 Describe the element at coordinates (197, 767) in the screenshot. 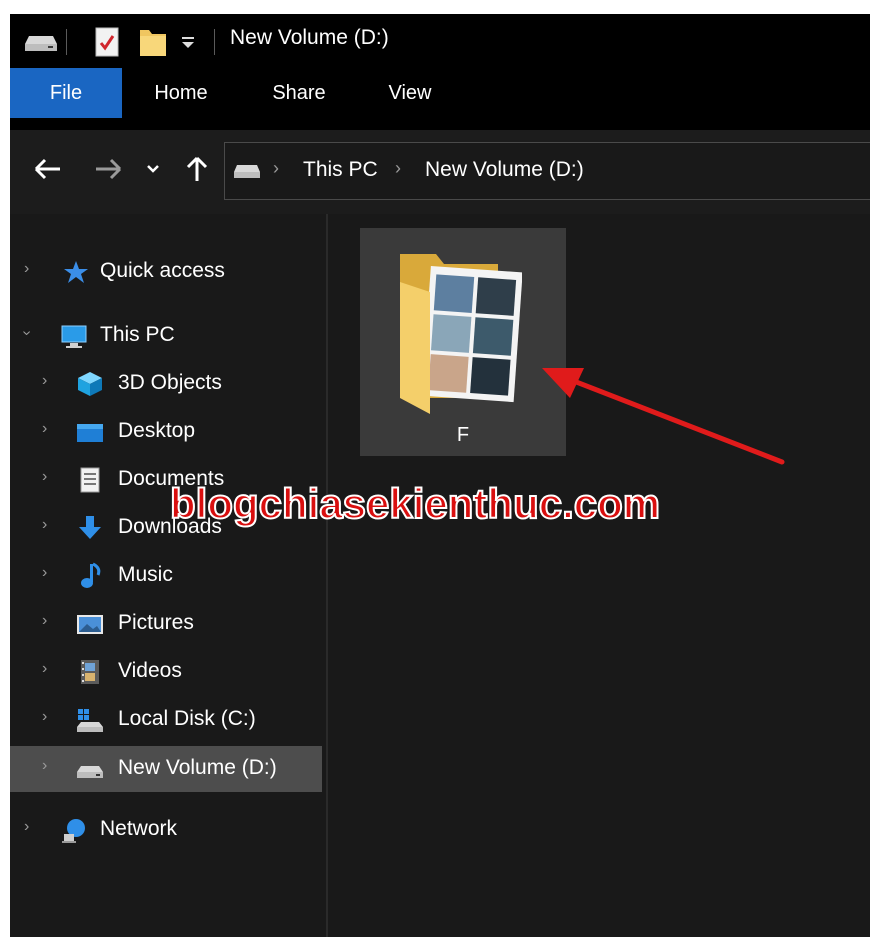

I see `sidebar-item-label: New Volume (D:)` at that location.